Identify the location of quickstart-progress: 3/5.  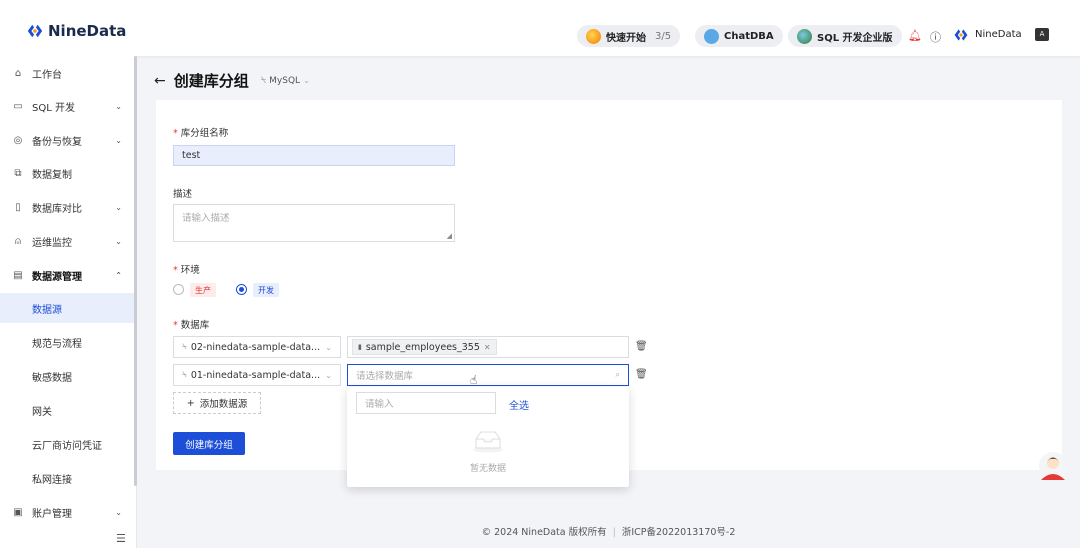
(663, 36).